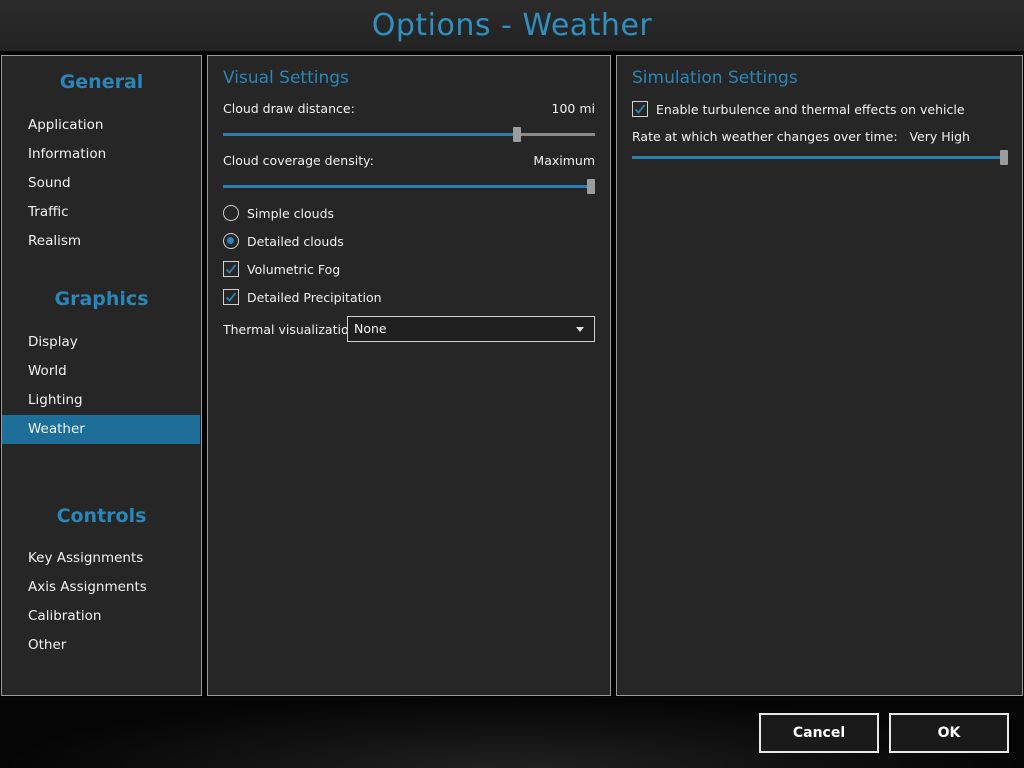  I want to click on sidebar-item-display: Display, so click(101, 342).